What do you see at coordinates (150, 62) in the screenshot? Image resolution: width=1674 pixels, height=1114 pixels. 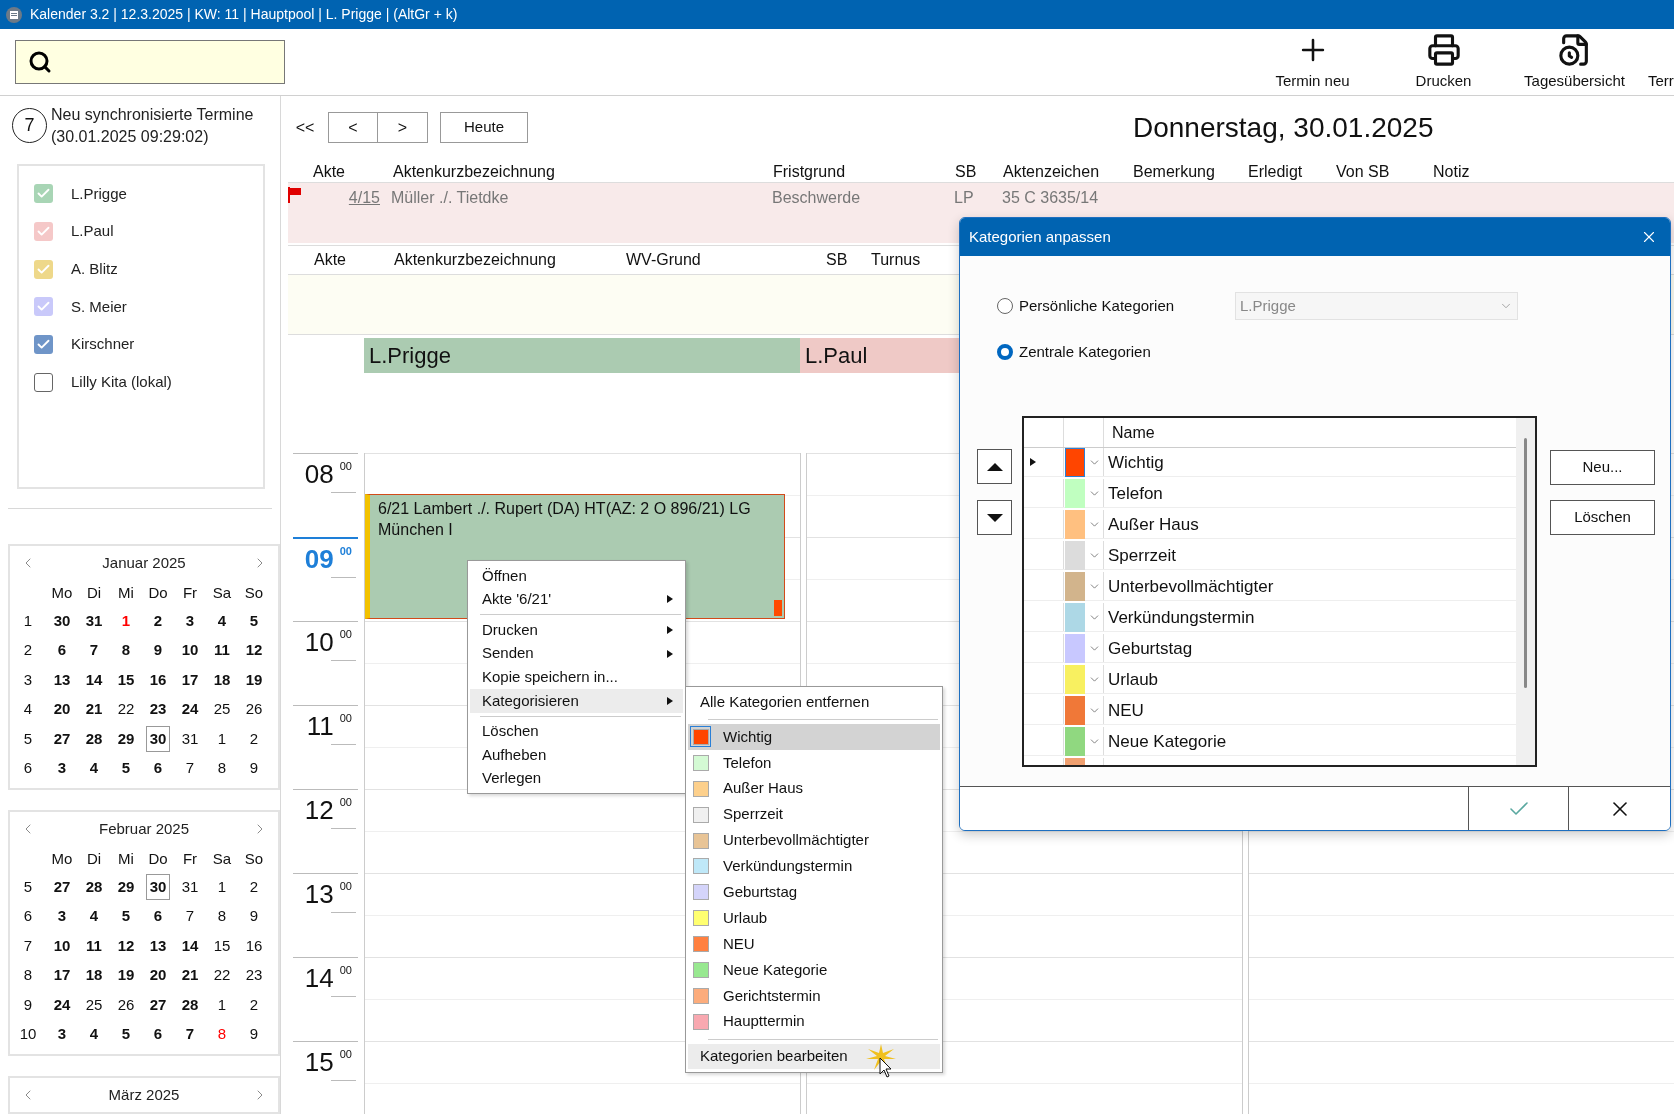 I see `search-field` at bounding box center [150, 62].